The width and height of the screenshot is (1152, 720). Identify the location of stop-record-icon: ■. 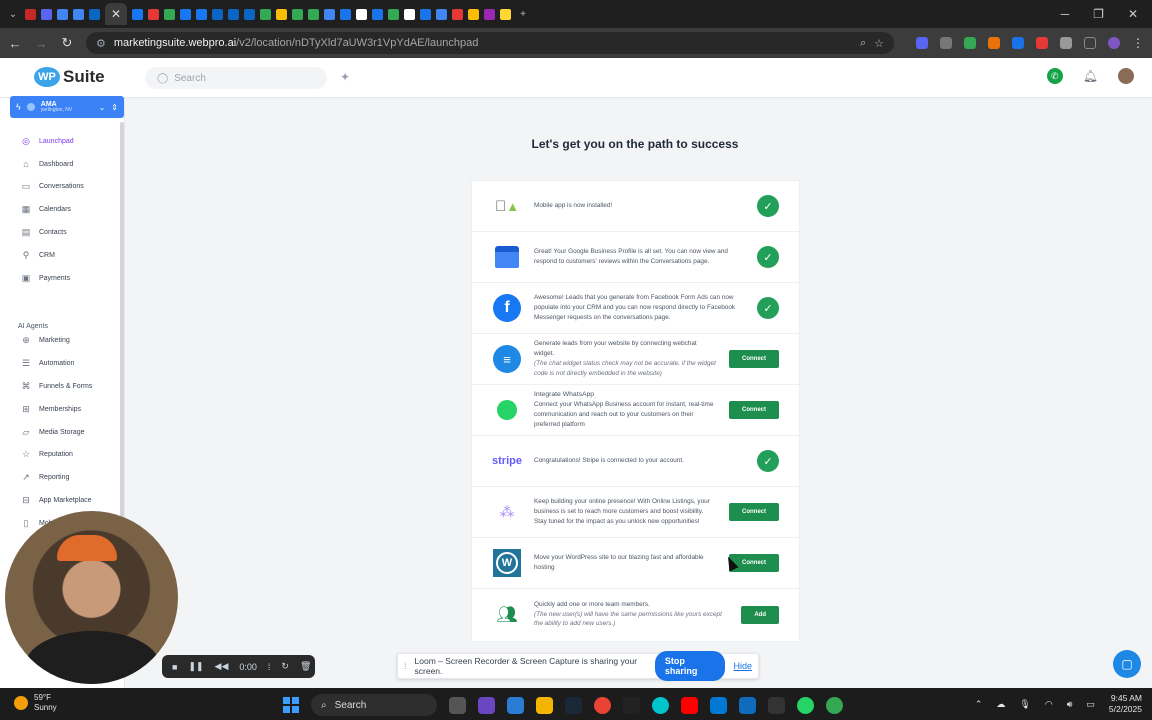
(174, 667).